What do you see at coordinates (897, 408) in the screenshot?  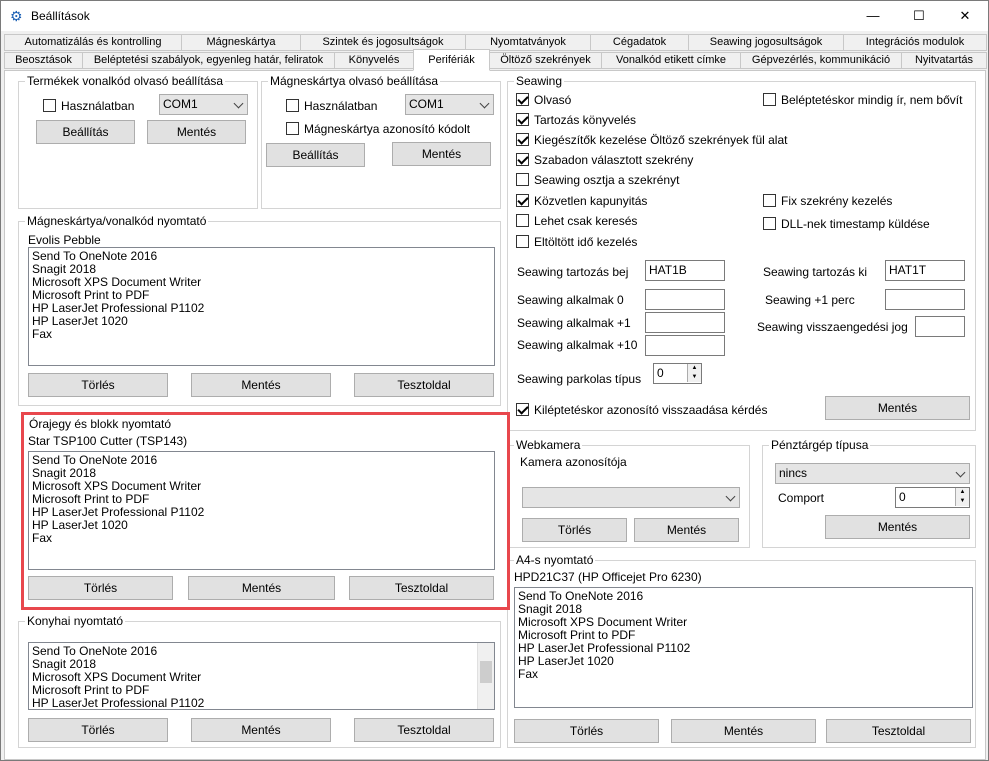 I see `seawing-save-button: Mentés` at bounding box center [897, 408].